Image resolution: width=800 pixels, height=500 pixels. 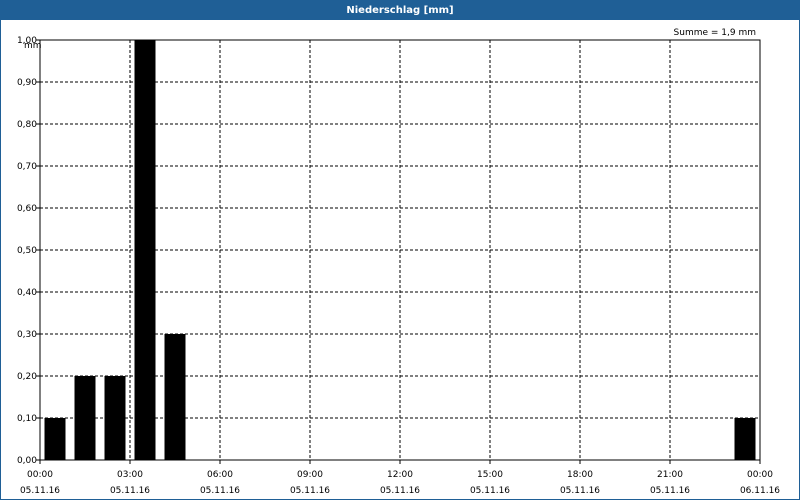 What do you see at coordinates (310, 475) in the screenshot?
I see `x-tick-time-label: 09:00` at bounding box center [310, 475].